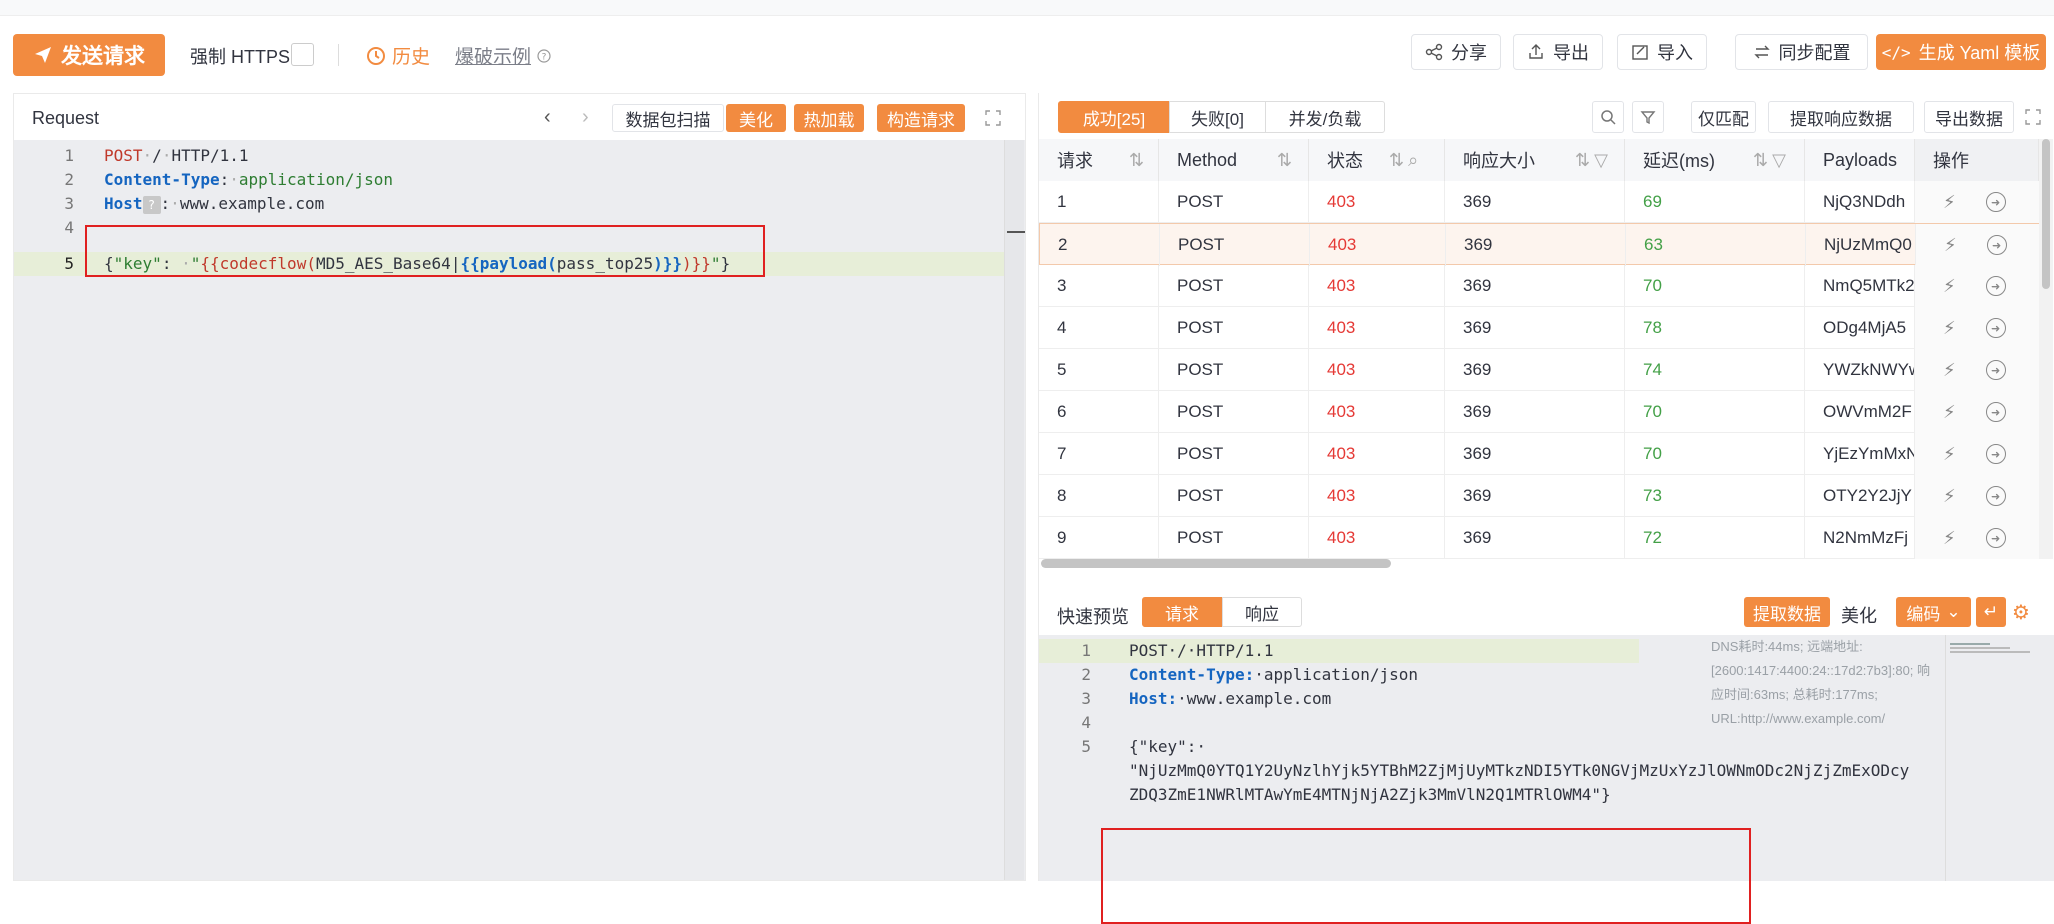 The image size is (2054, 924). Describe the element at coordinates (1389, 723) in the screenshot. I see `code-line: 4` at that location.